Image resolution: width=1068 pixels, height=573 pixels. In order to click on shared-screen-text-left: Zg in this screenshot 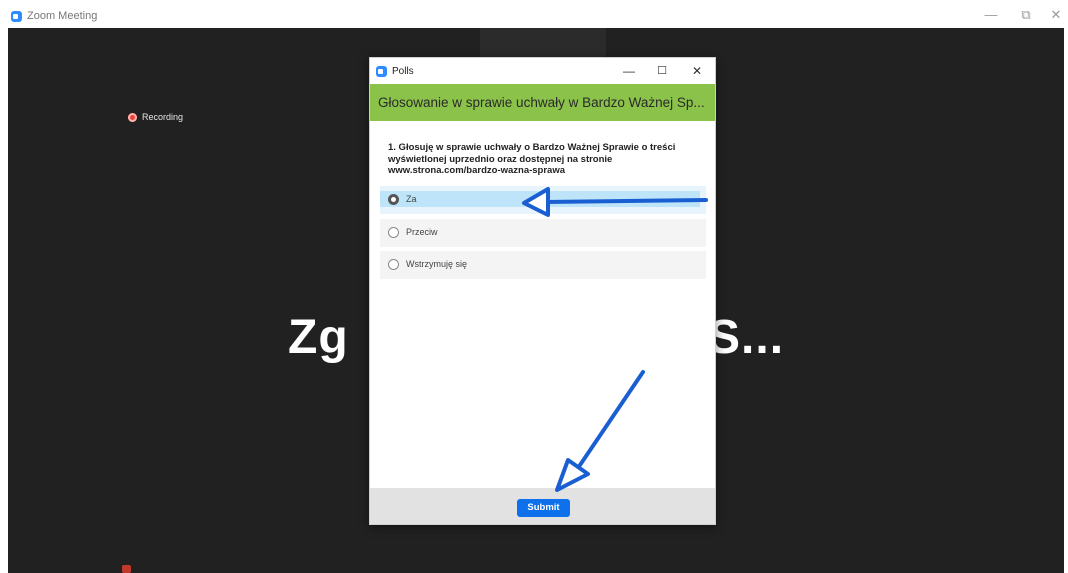, I will do `click(318, 337)`.